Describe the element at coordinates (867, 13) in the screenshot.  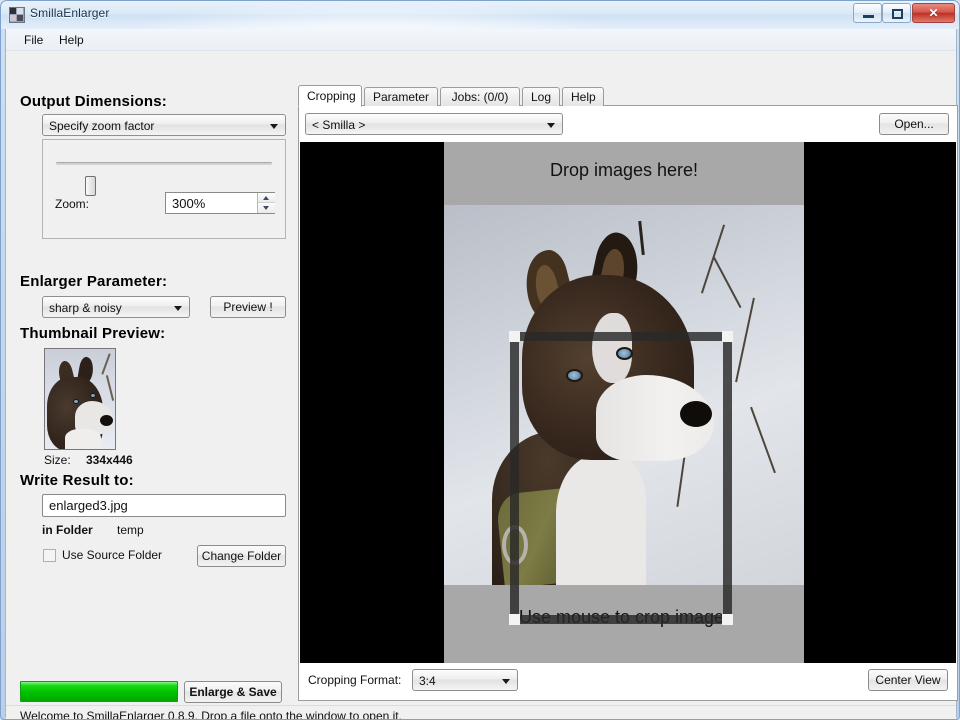
I see `minimize-button` at that location.